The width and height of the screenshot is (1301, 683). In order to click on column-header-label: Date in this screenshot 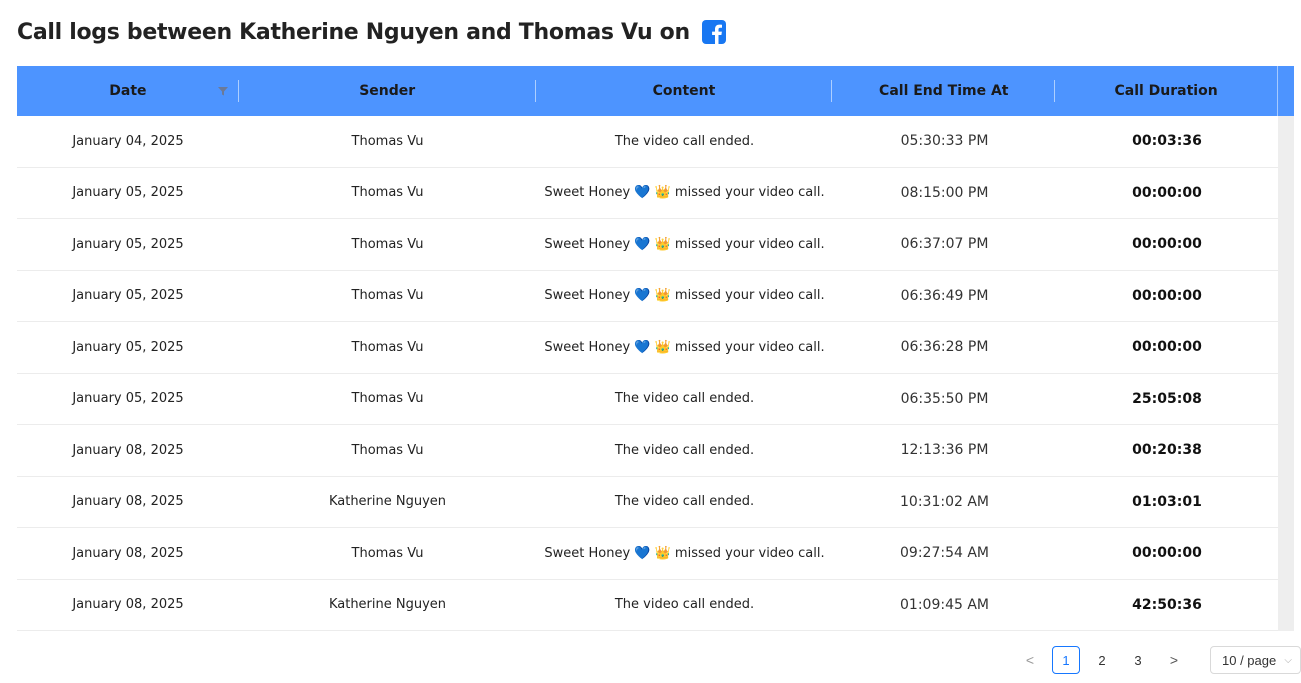, I will do `click(128, 91)`.